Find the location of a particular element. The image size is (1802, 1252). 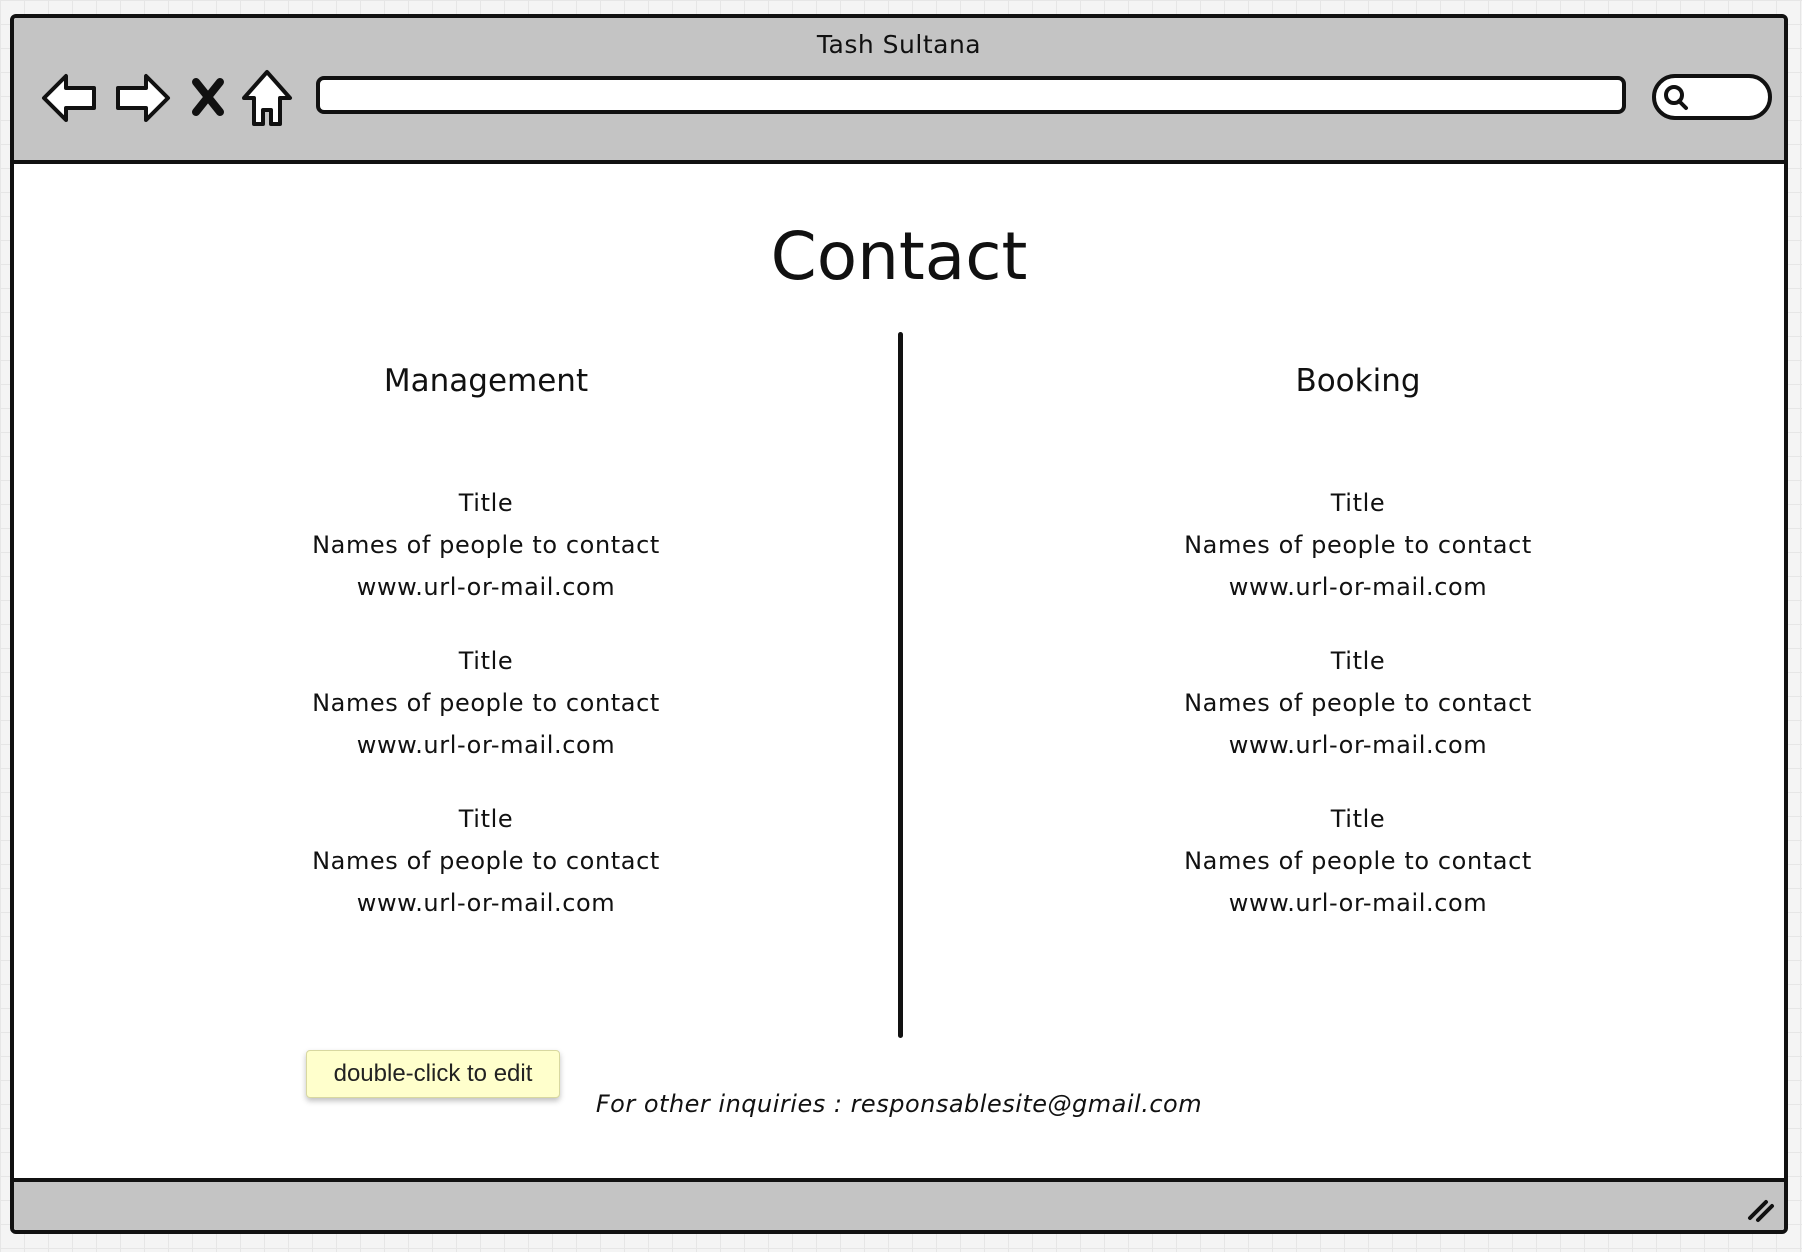

address-bar is located at coordinates (971, 95).